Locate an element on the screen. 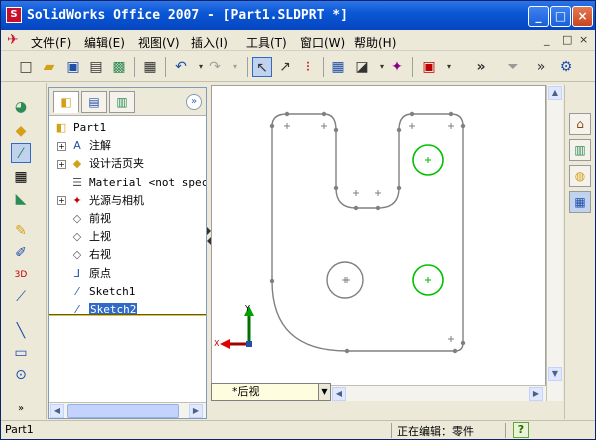 This screenshot has width=596, height=440. rollback-bar is located at coordinates (127, 315).